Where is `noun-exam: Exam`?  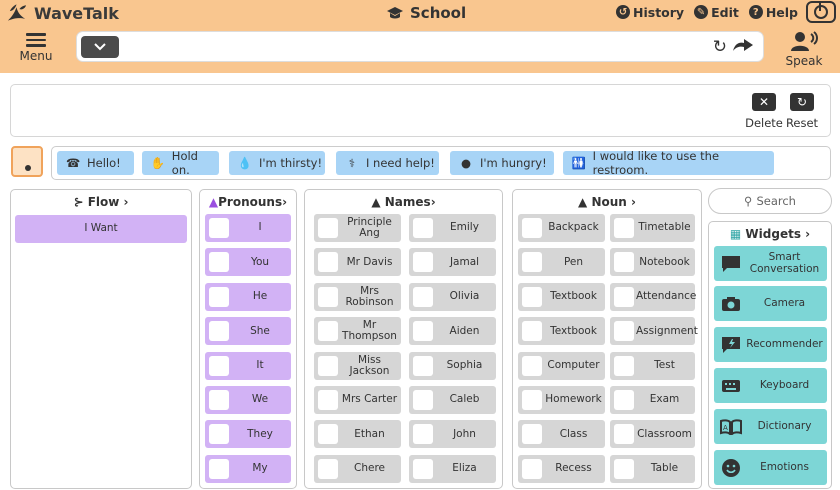 noun-exam: Exam is located at coordinates (652, 400).